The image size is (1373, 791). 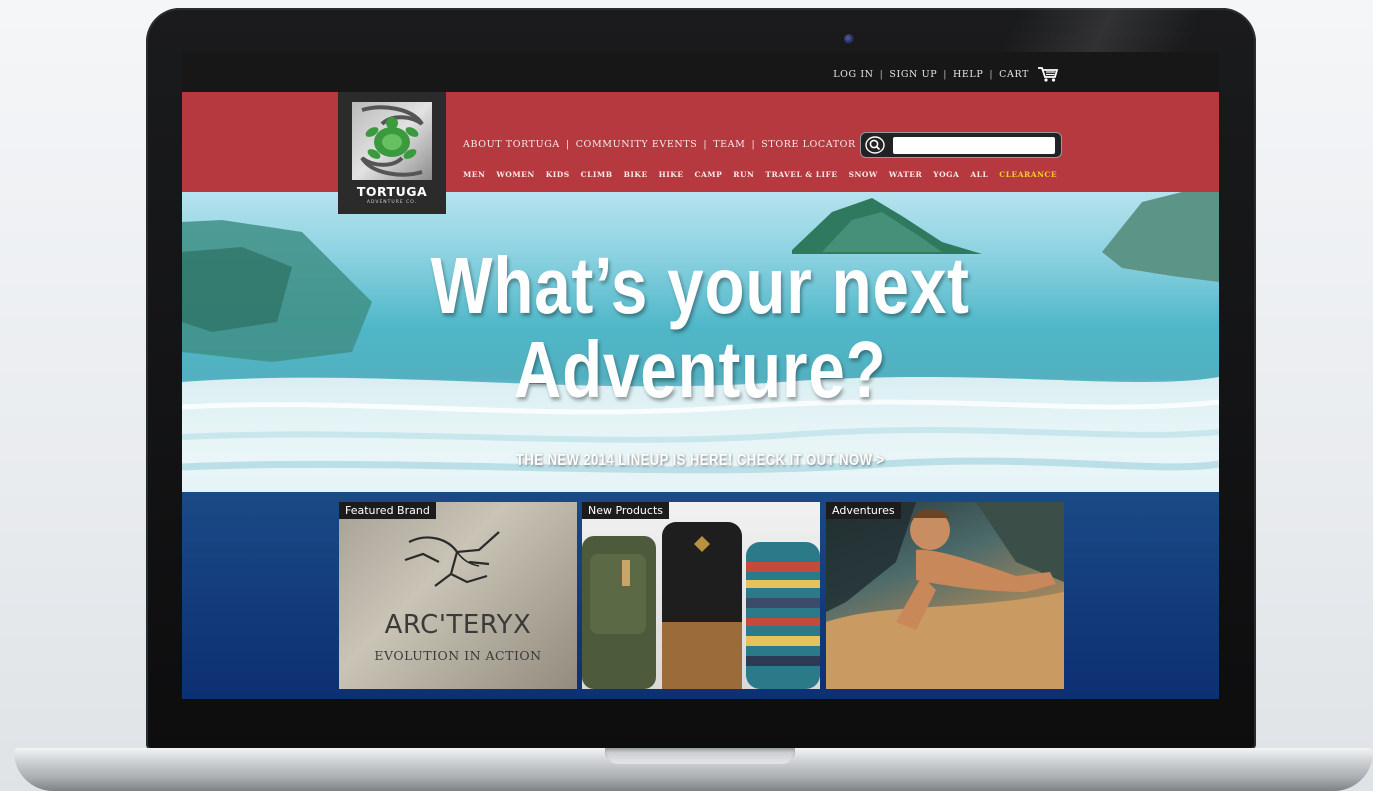 I want to click on cat-run: RUN, so click(x=743, y=174).